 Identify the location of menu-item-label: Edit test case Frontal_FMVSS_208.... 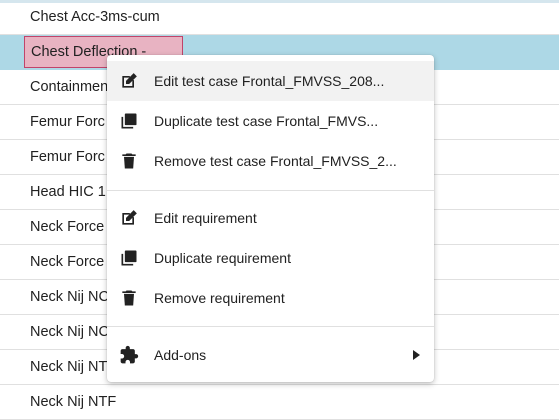
(269, 81).